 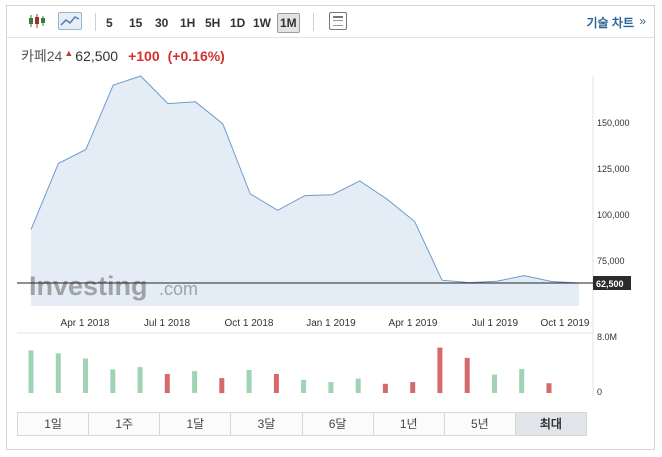 I want to click on x-axis-label: Apr 1 2019, so click(x=413, y=323).